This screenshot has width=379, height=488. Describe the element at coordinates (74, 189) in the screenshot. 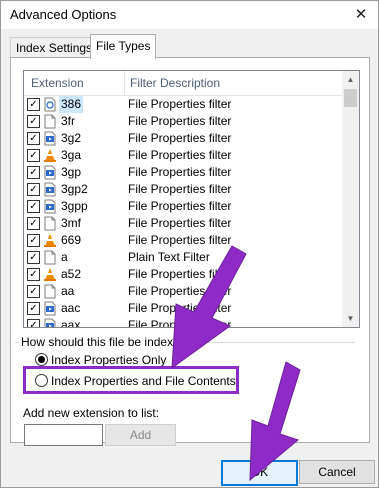

I see `extension-cell: 3gp2` at that location.